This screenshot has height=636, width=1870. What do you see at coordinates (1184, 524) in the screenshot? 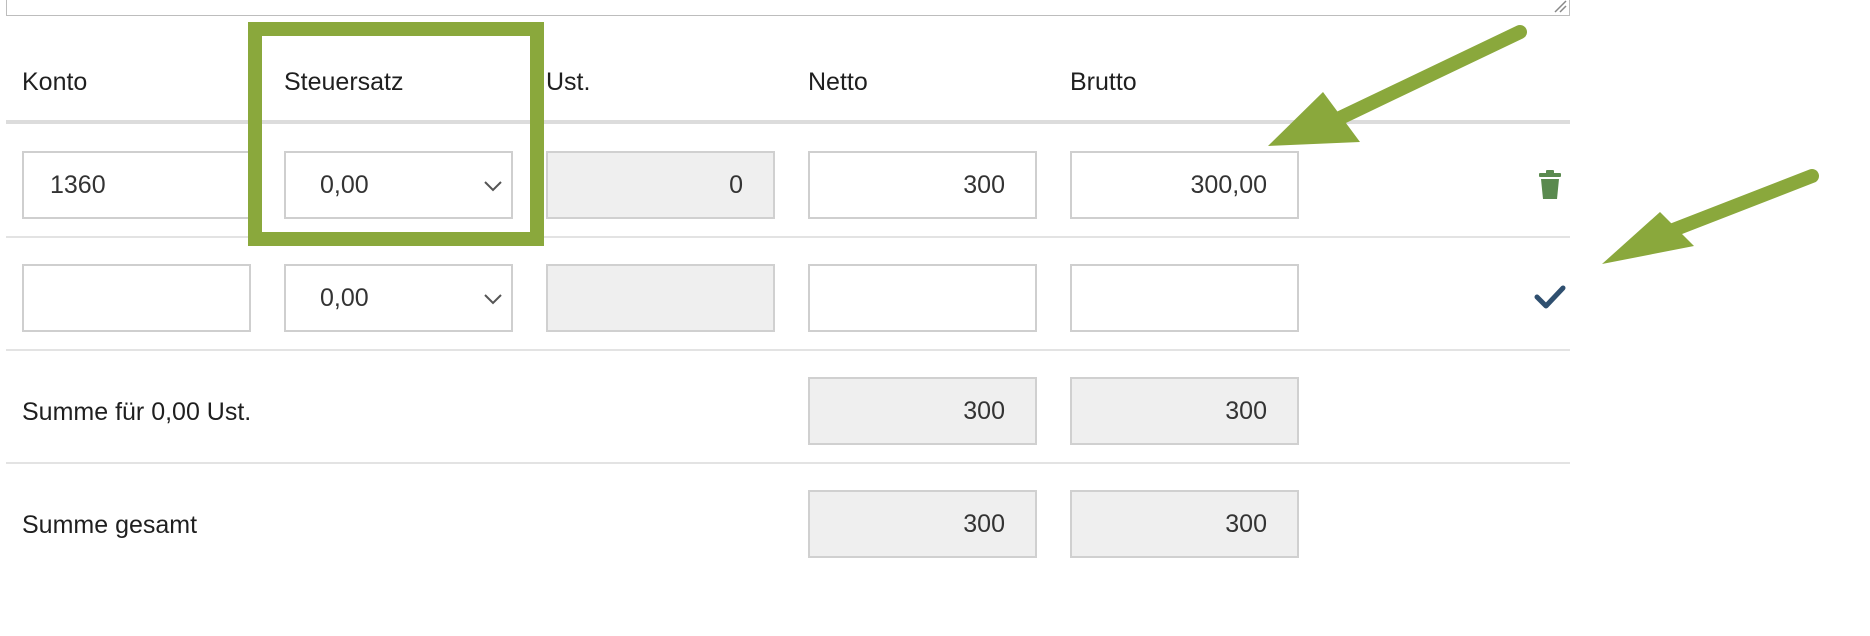
I see `total-brutto: 300` at bounding box center [1184, 524].